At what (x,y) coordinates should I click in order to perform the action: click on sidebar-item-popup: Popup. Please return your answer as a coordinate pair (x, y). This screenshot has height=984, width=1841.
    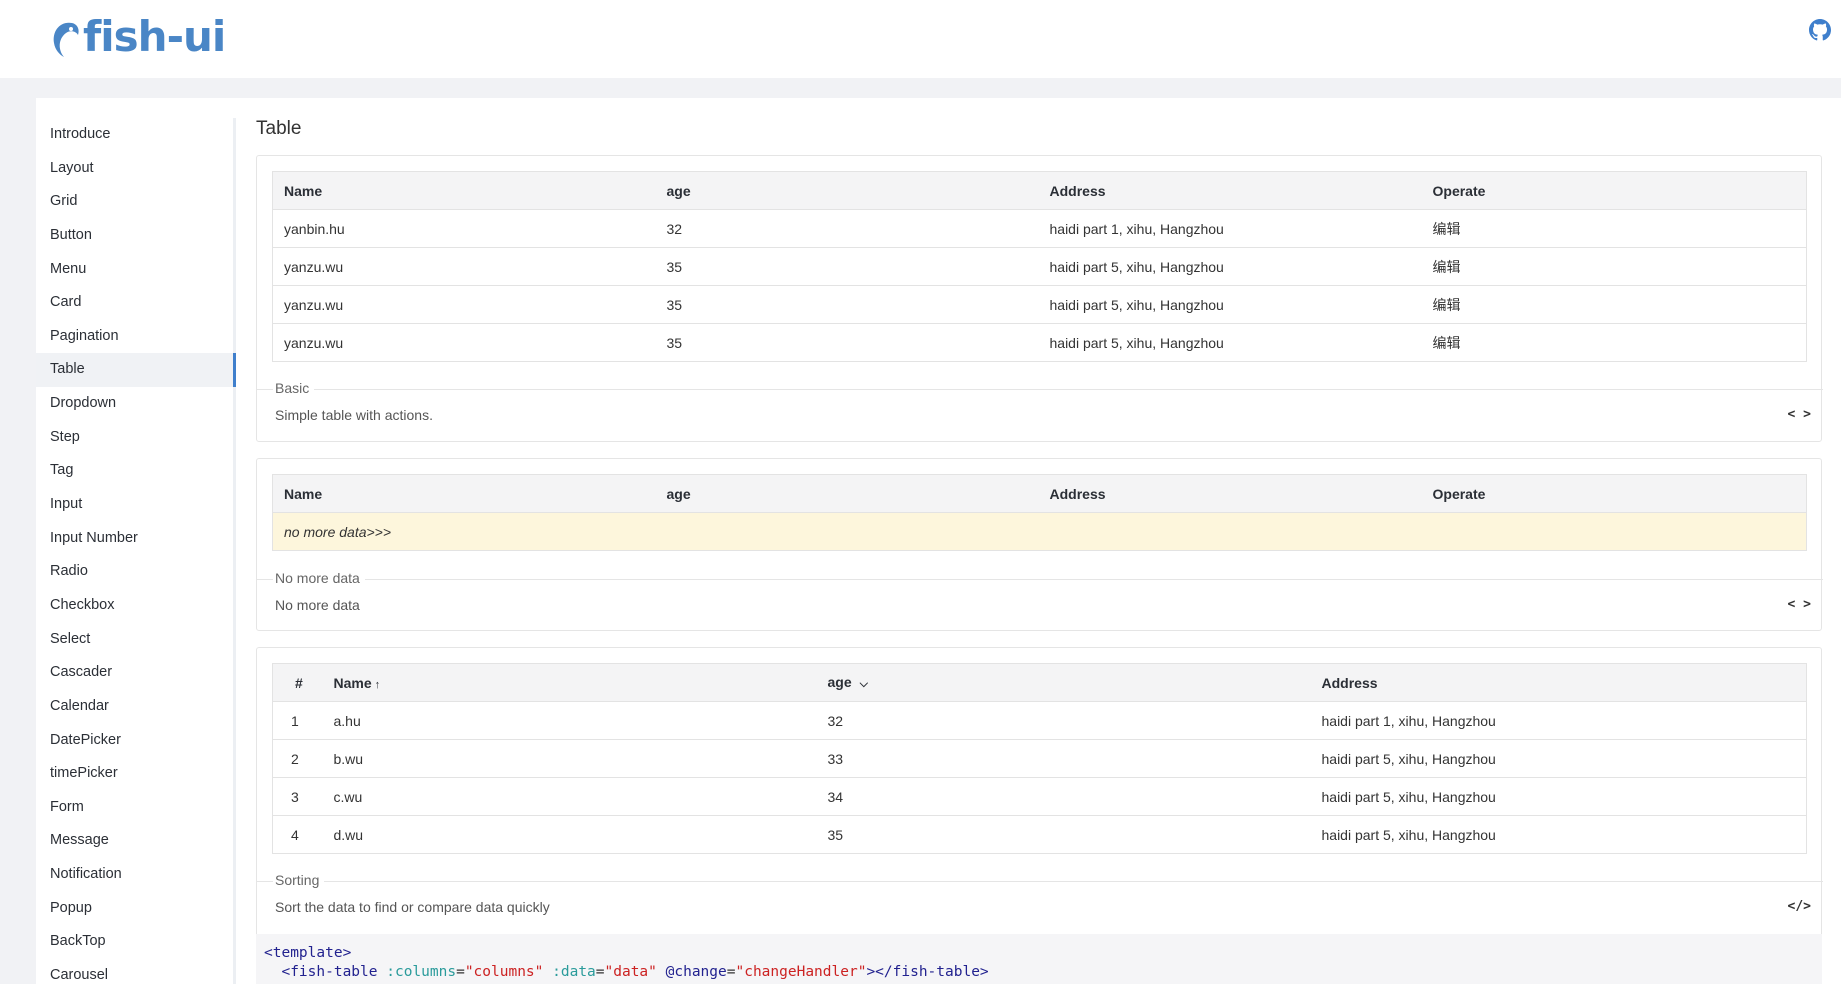
    Looking at the image, I should click on (134, 909).